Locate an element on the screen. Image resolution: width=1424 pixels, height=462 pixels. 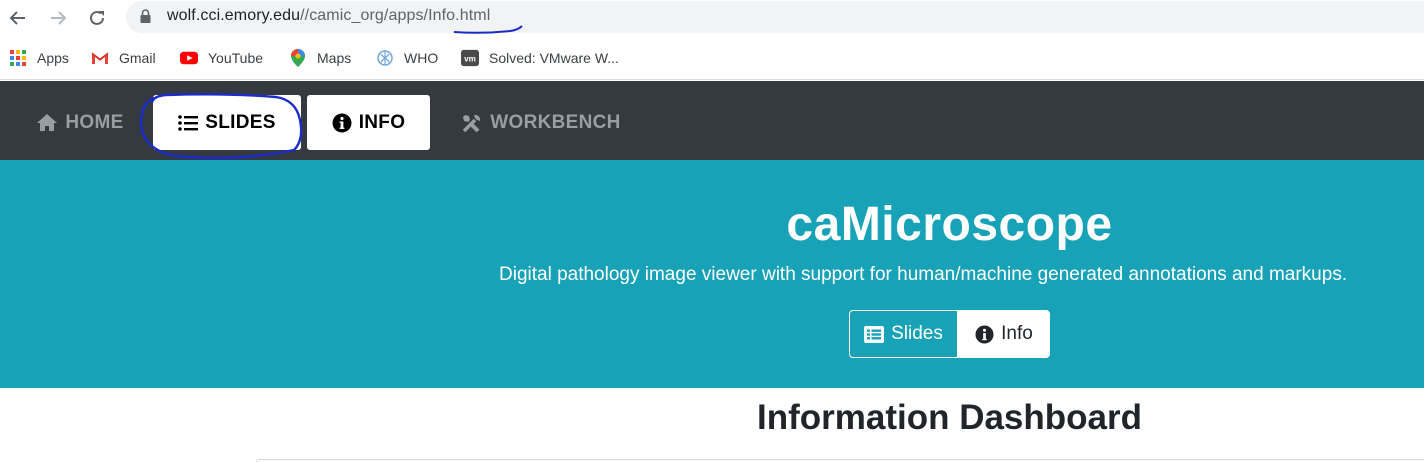
tools-icon is located at coordinates (472, 123).